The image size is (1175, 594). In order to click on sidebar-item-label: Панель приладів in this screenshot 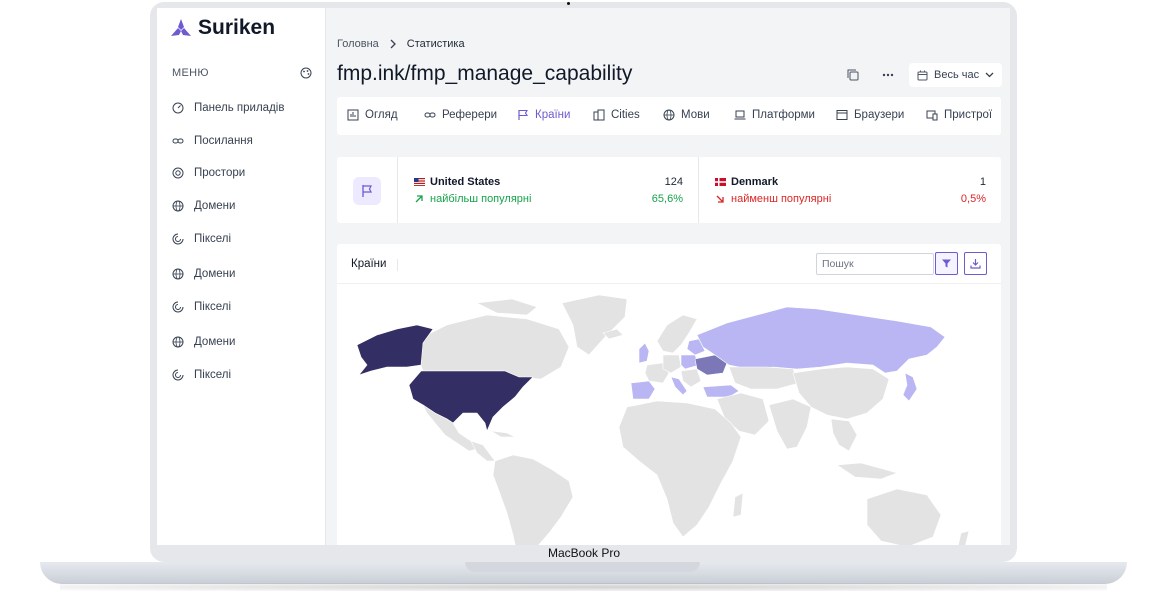, I will do `click(239, 108)`.